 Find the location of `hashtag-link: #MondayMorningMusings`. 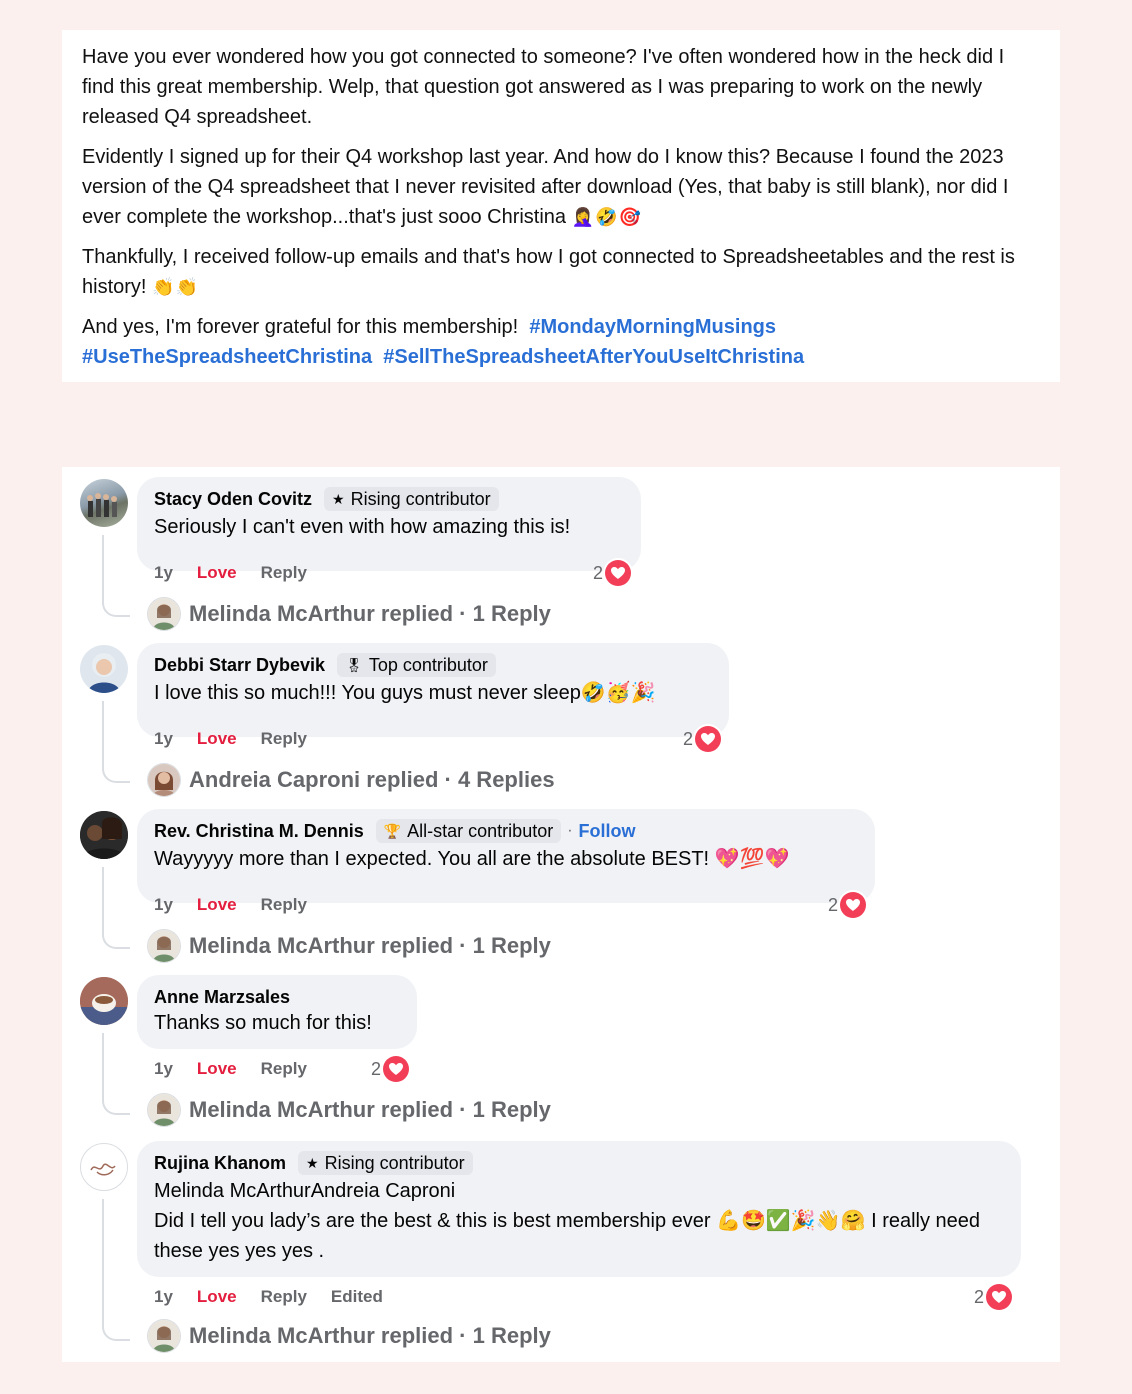

hashtag-link: #MondayMorningMusings is located at coordinates (652, 327).